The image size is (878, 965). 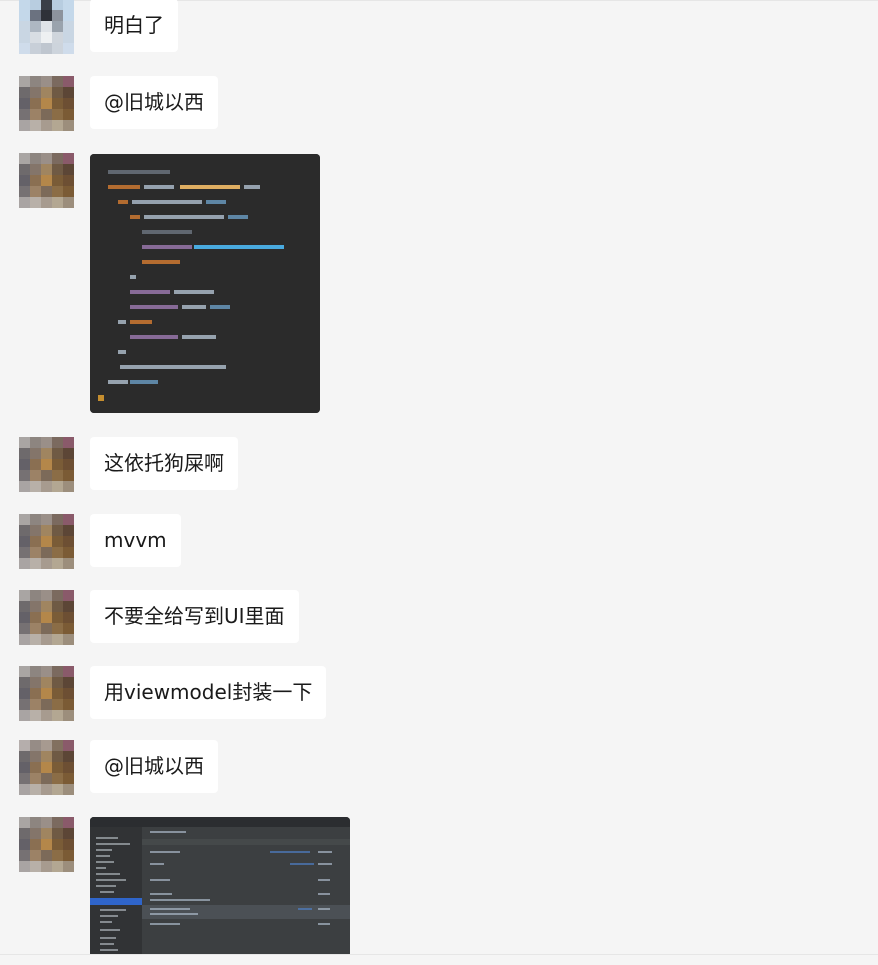 I want to click on ide-screenshot-image, so click(x=220, y=887).